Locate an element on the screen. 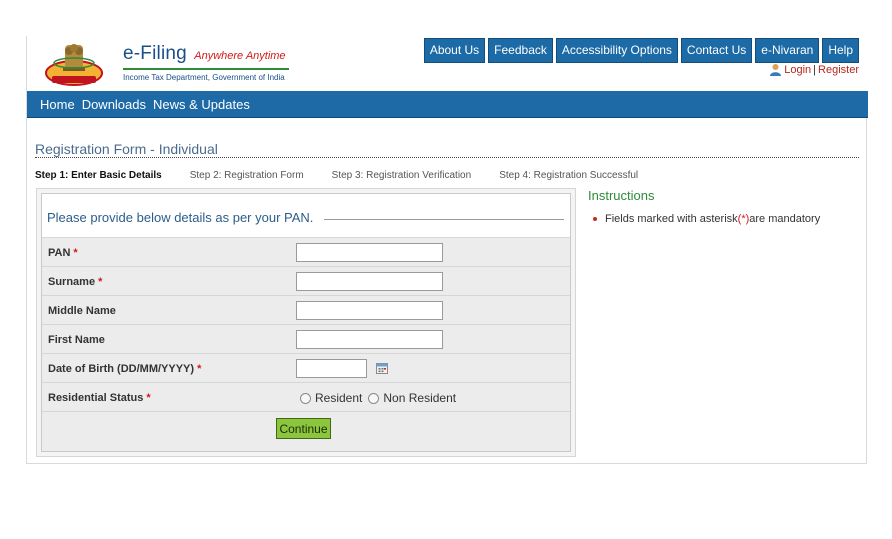 Image resolution: width=892 pixels, height=539 pixels. residential-status-options: Resident Non Resident is located at coordinates (381, 398).